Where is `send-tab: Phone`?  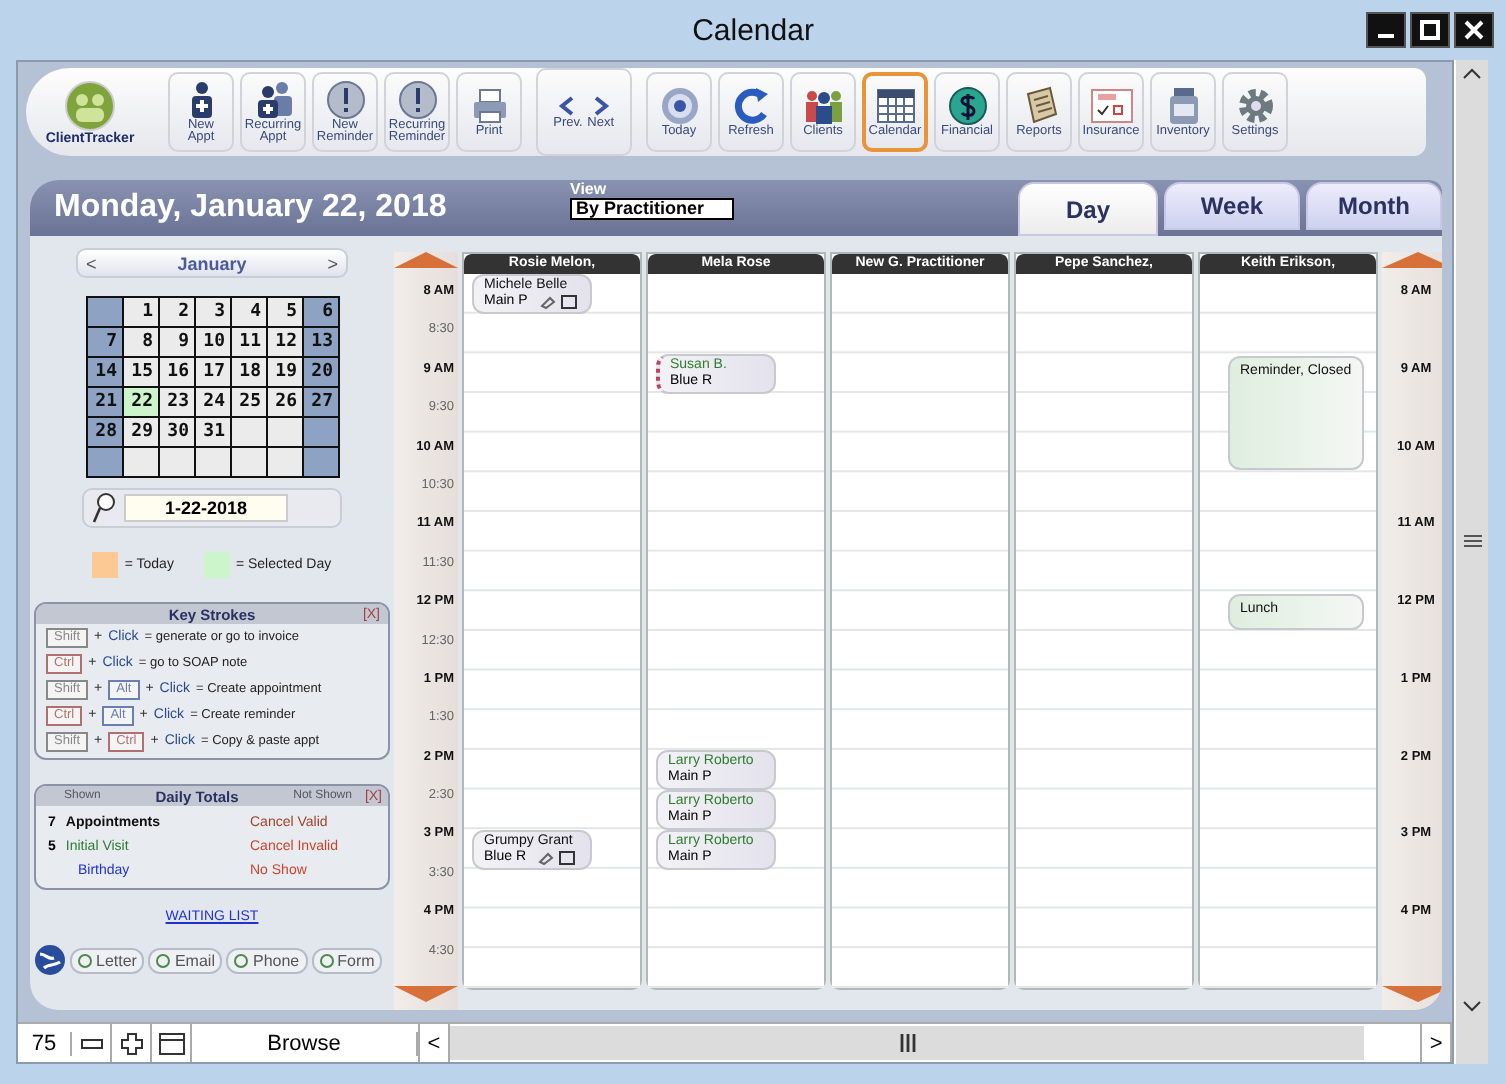 send-tab: Phone is located at coordinates (267, 960).